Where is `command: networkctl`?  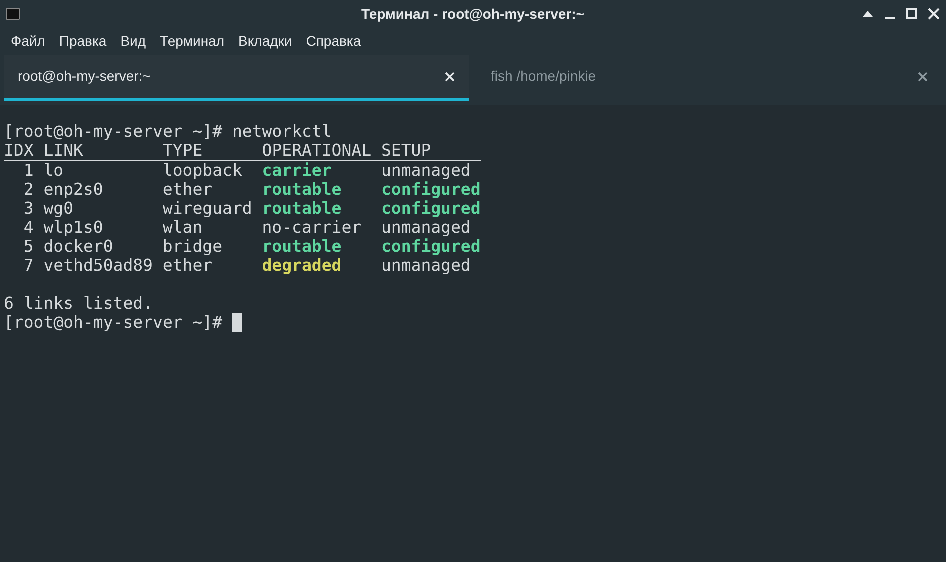
command: networkctl is located at coordinates (282, 131).